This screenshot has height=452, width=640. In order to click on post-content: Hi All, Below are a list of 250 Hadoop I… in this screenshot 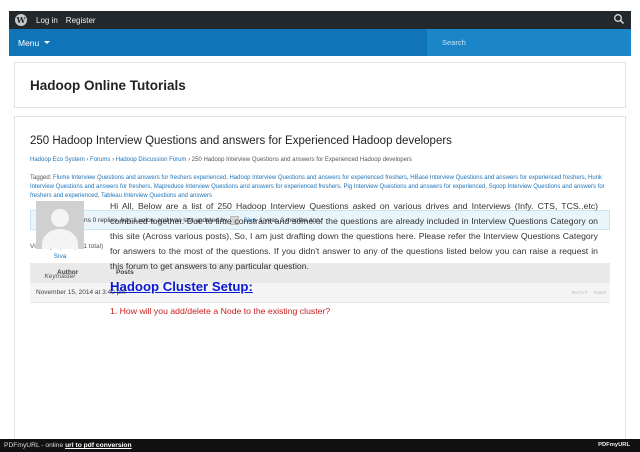, I will do `click(354, 236)`.